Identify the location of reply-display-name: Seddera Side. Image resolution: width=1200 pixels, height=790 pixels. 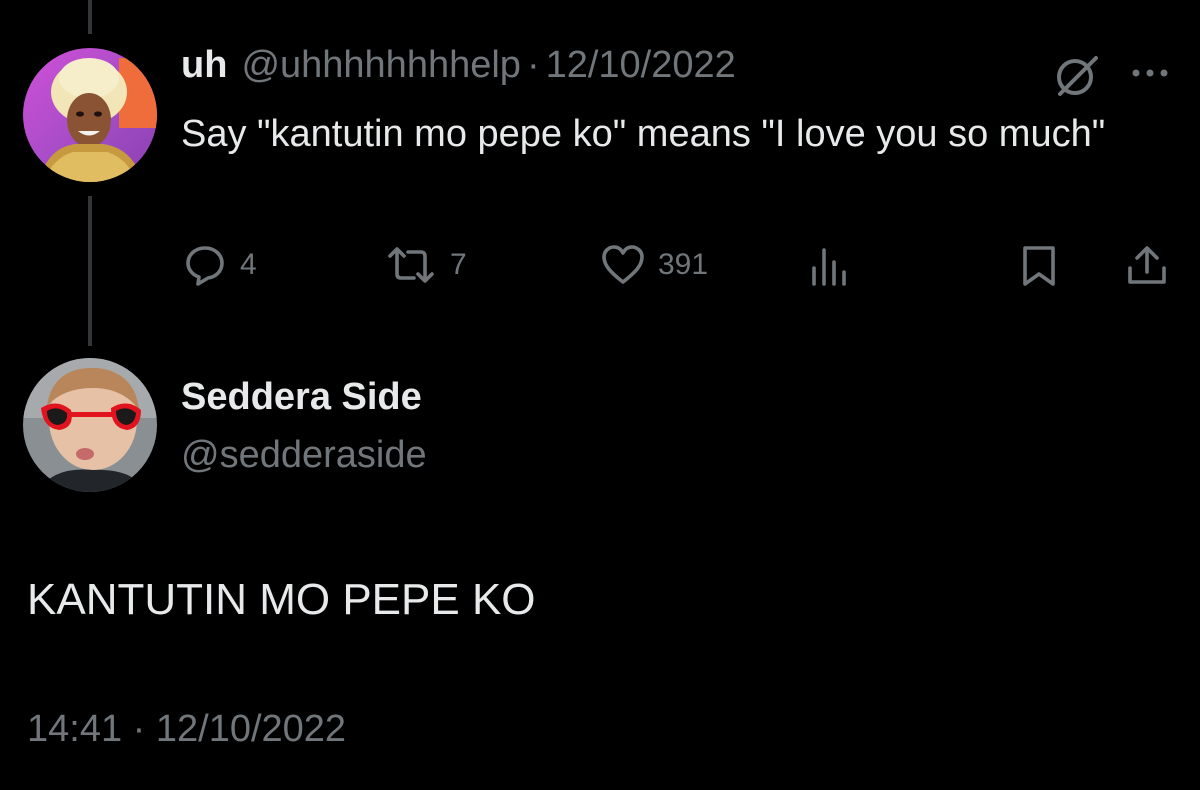
(301, 397).